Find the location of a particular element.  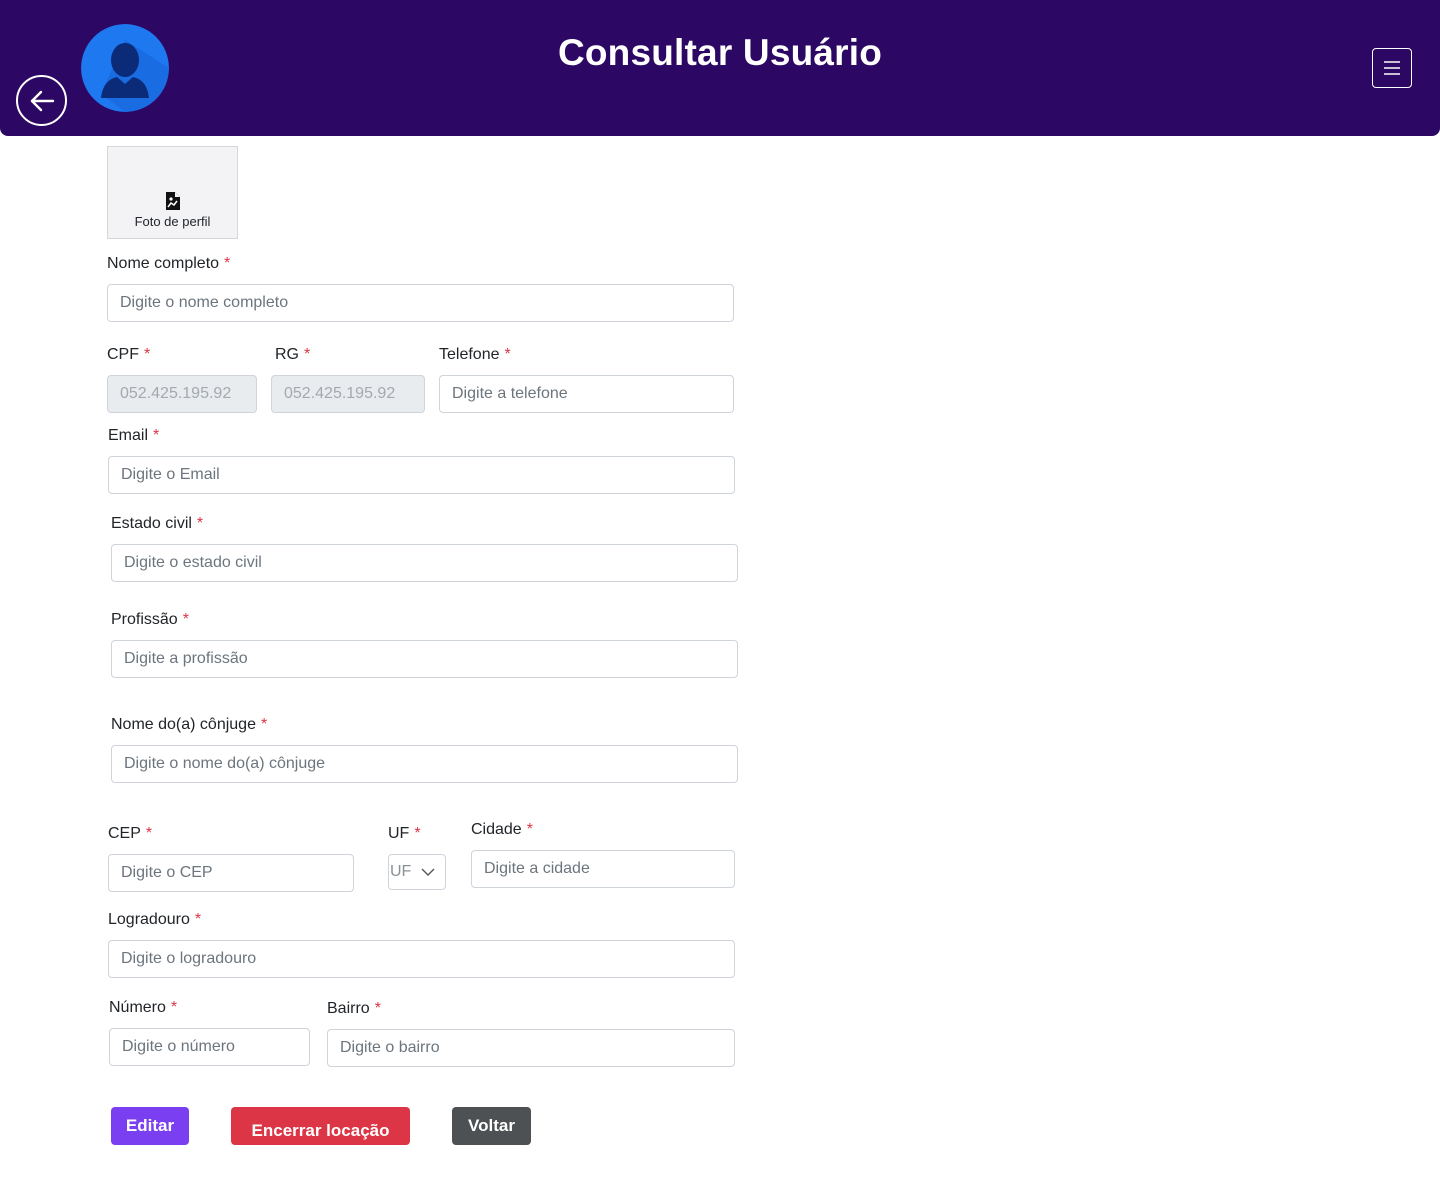

uf-label: UF * is located at coordinates (404, 833).